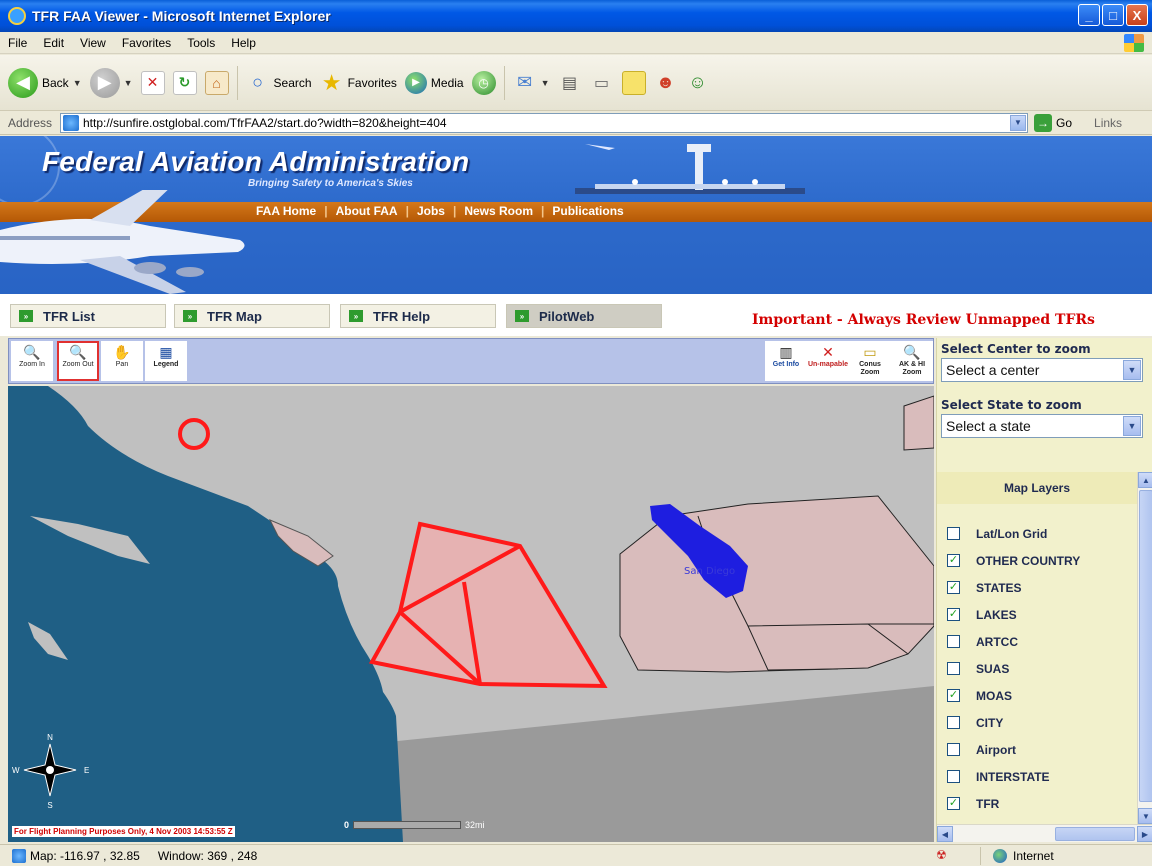  Describe the element at coordinates (1037, 488) in the screenshot. I see `map-layers-title: Map Layers` at that location.